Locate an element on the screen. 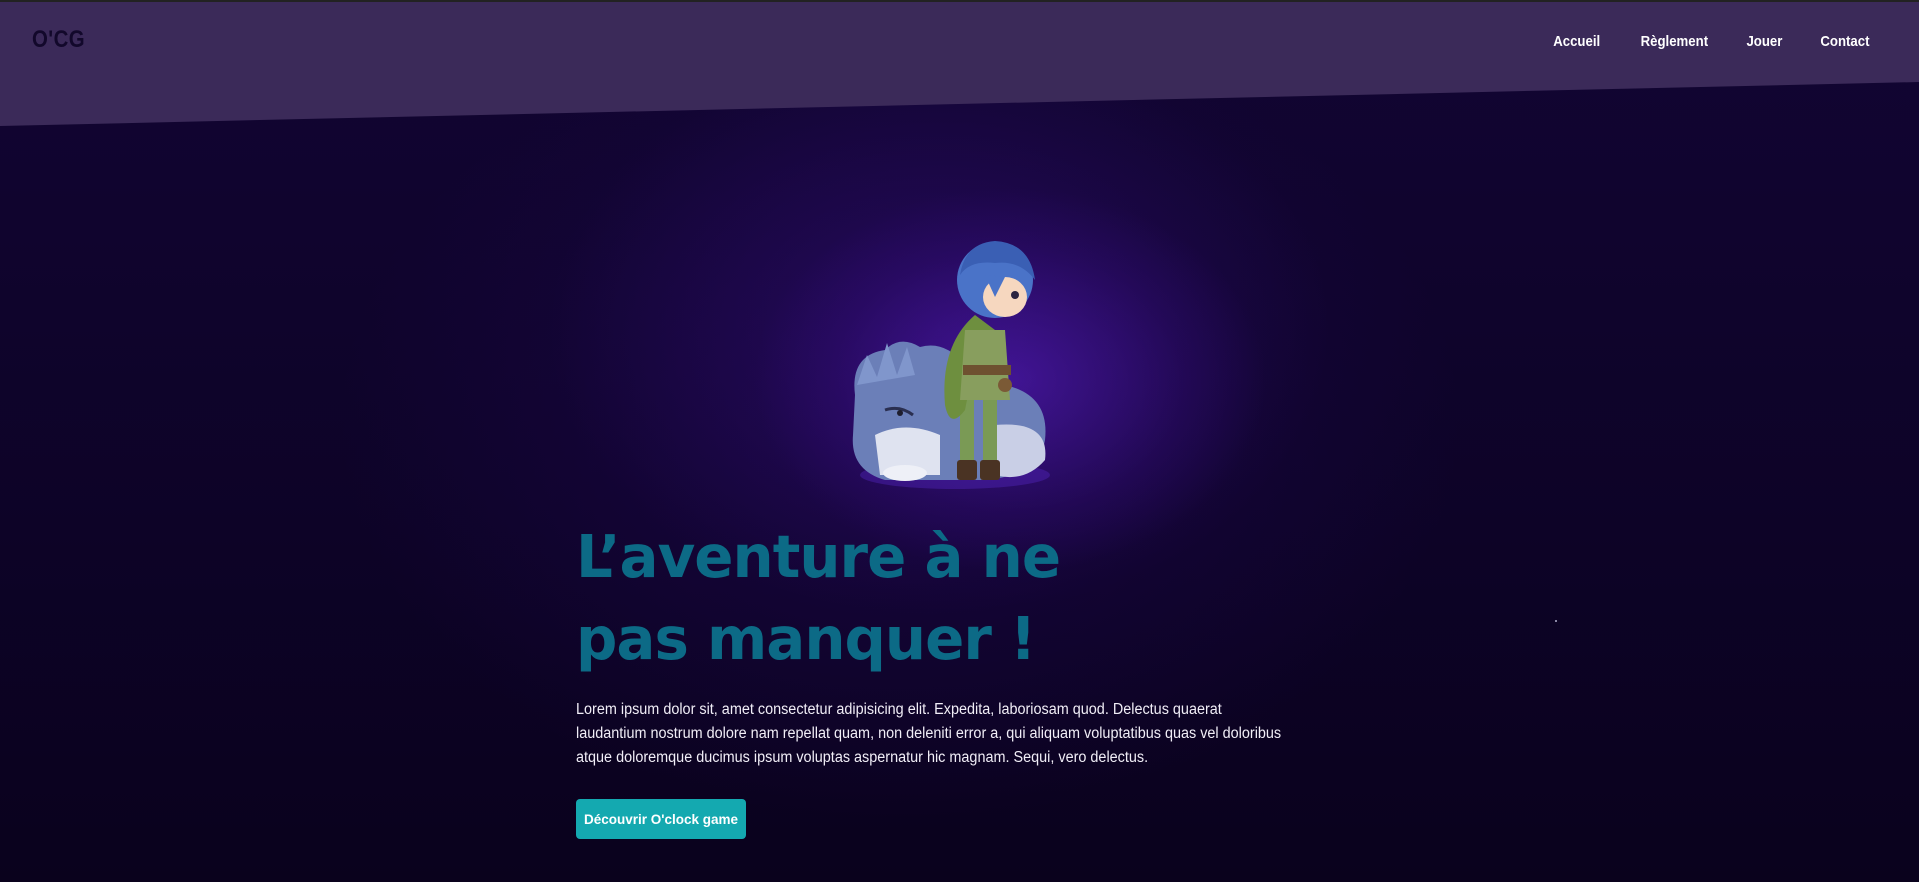  main-nav: Accueil Règlement Jouer Contact is located at coordinates (1711, 41).